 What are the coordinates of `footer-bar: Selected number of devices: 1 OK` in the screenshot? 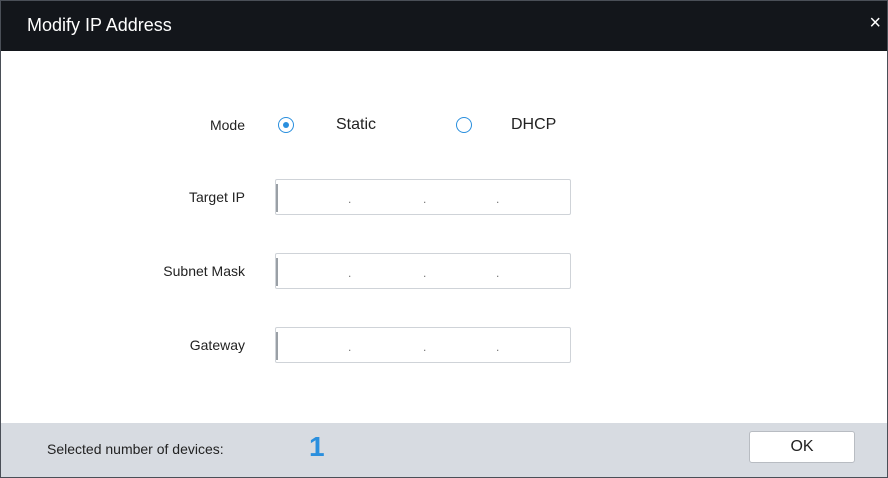 It's located at (444, 450).